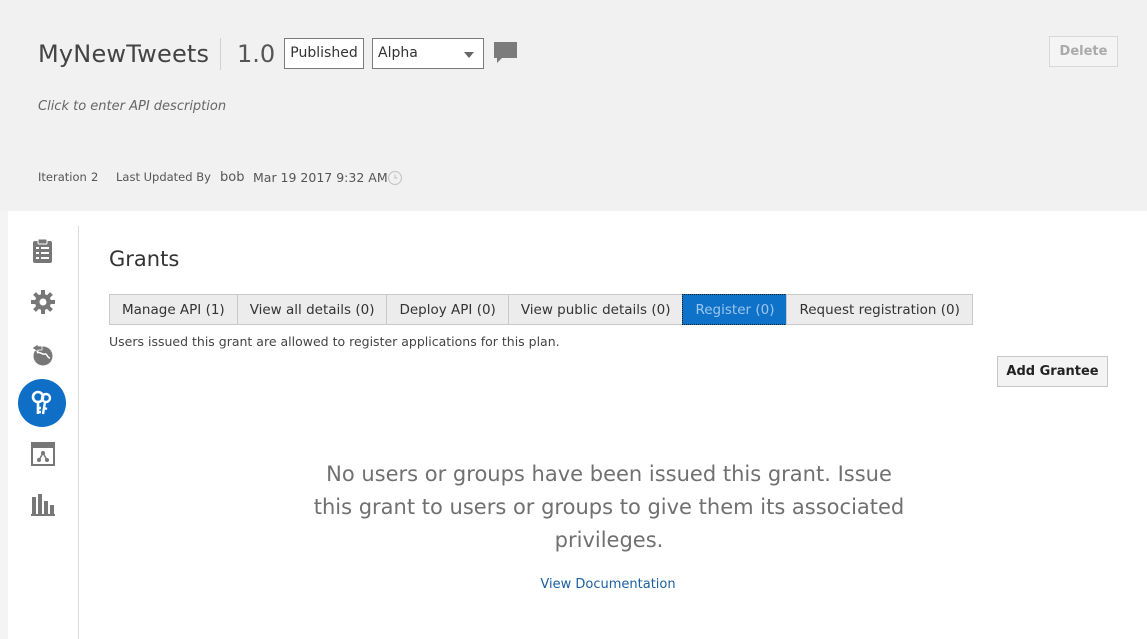 This screenshot has height=639, width=1147. What do you see at coordinates (43, 354) in the screenshot?
I see `globe-deploy-icon` at bounding box center [43, 354].